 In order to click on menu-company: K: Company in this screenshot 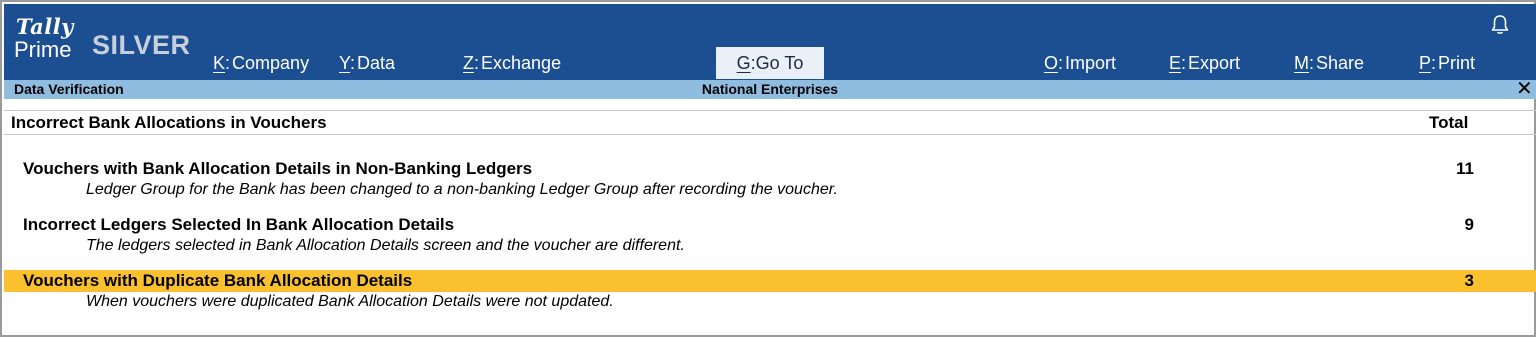, I will do `click(261, 64)`.